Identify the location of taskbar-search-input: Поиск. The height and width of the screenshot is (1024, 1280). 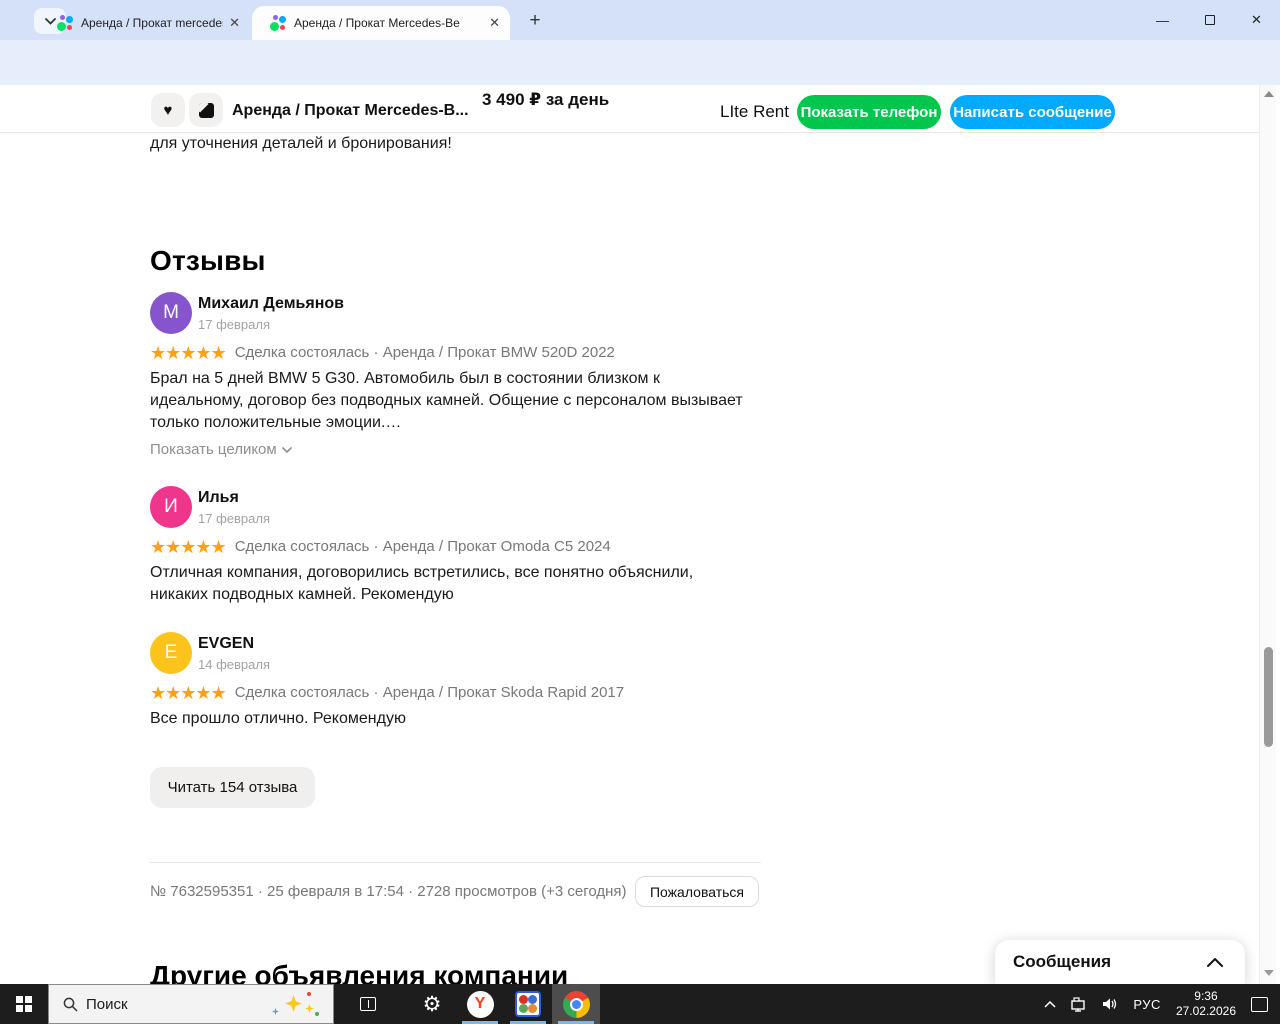
(191, 1004).